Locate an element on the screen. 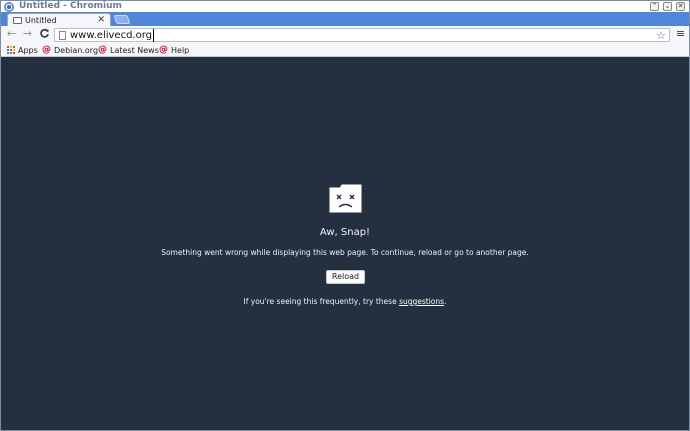  reload-icon is located at coordinates (44, 34).